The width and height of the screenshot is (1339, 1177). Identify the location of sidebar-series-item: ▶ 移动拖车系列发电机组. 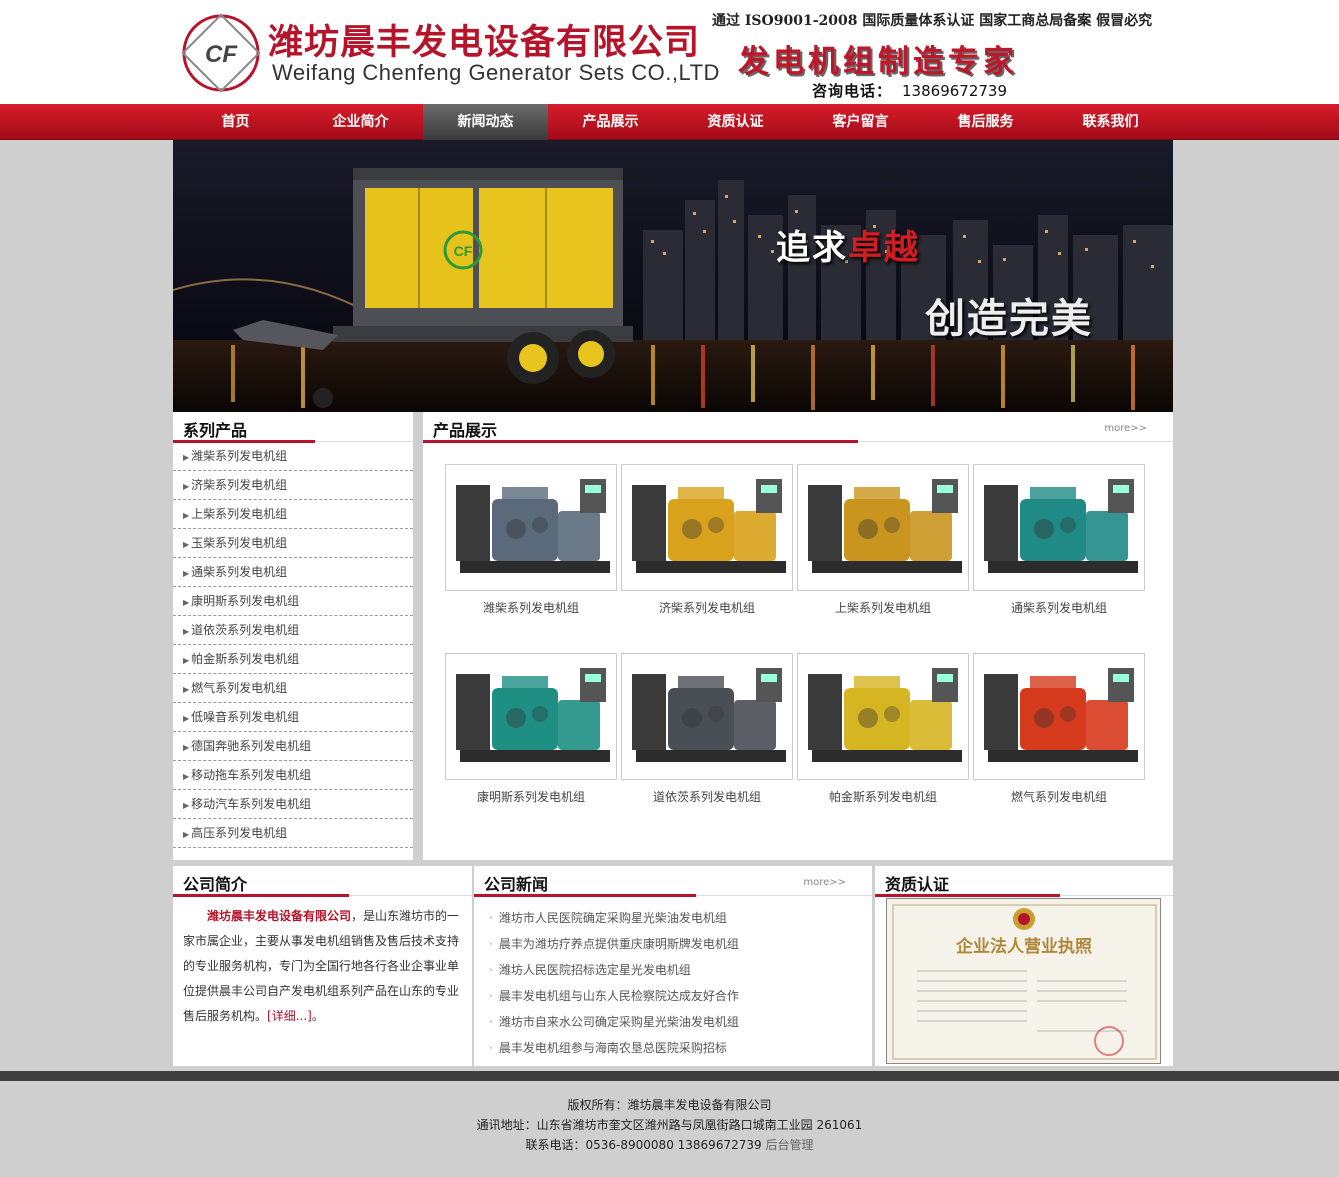
(293, 775).